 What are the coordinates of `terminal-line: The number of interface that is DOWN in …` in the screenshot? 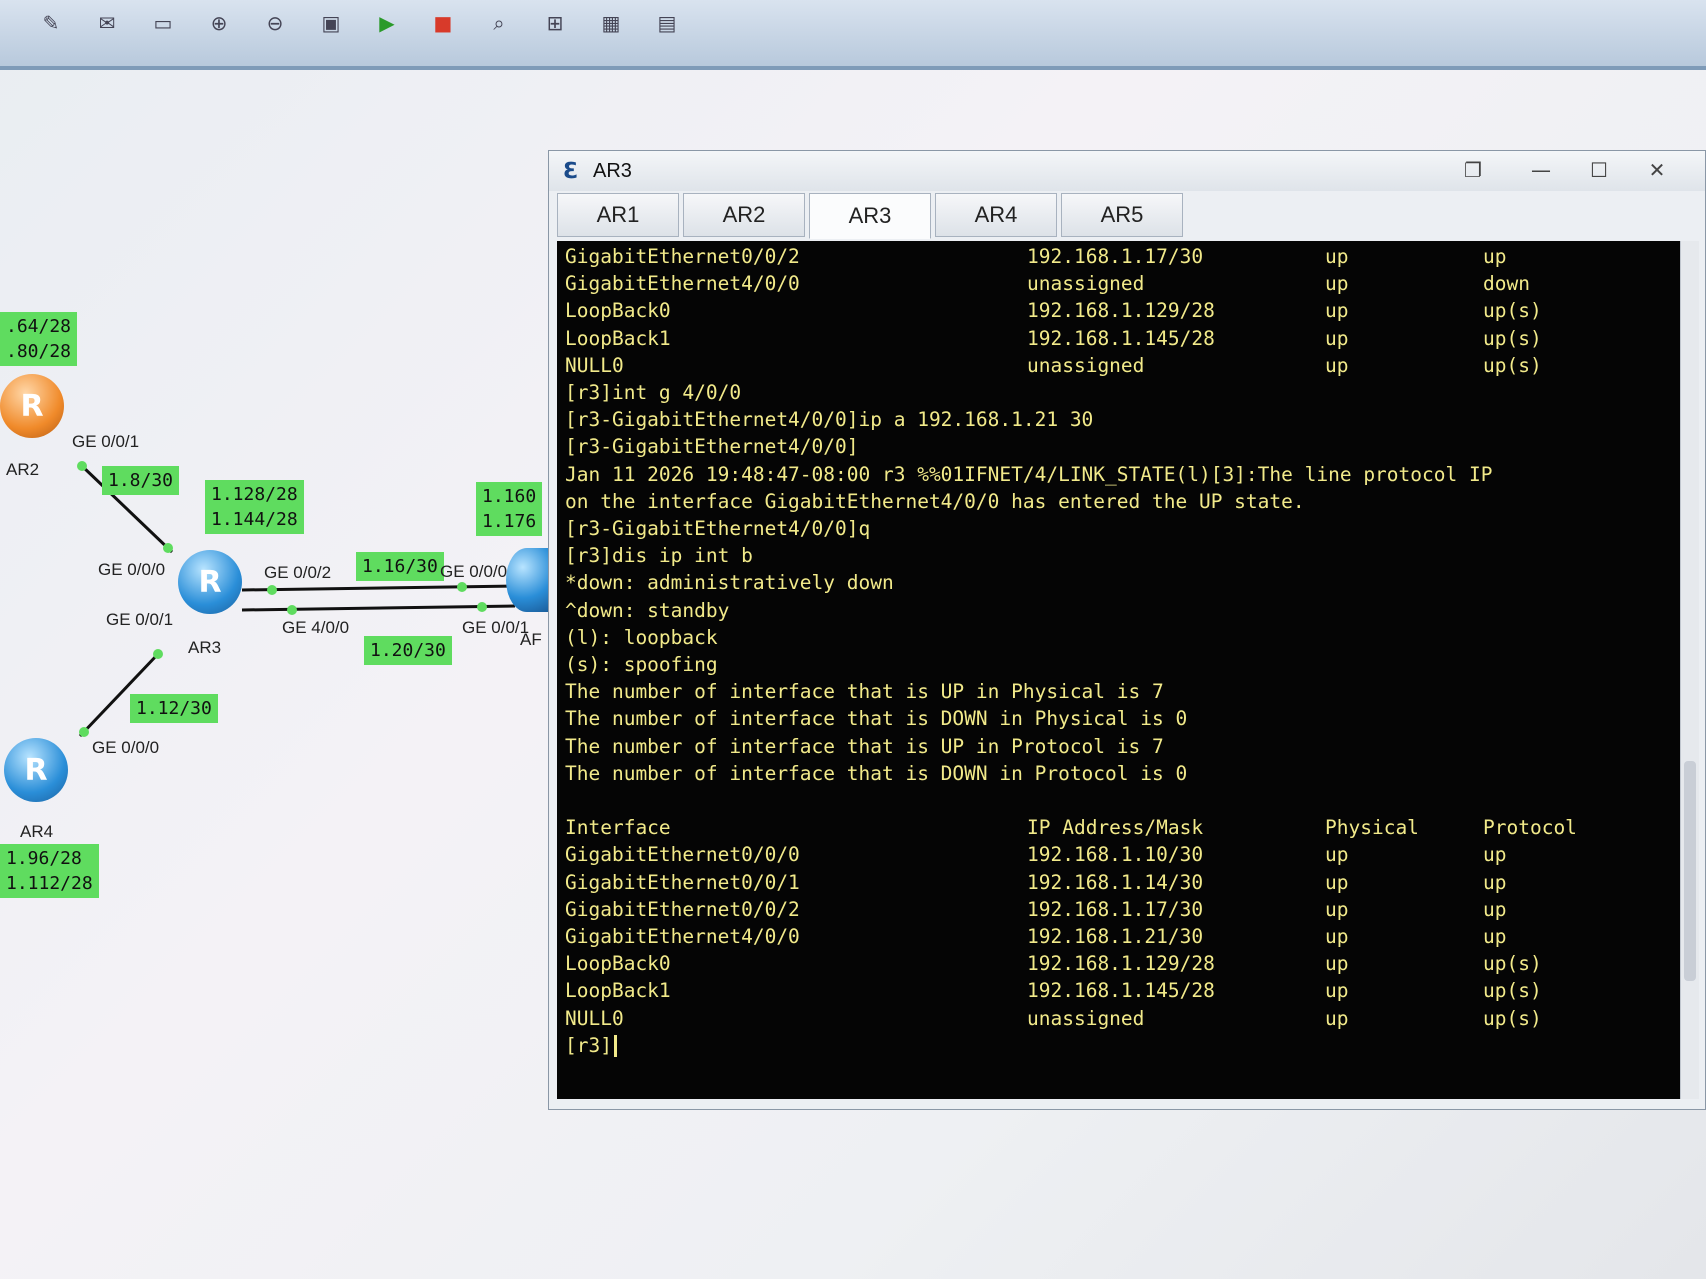 It's located at (876, 719).